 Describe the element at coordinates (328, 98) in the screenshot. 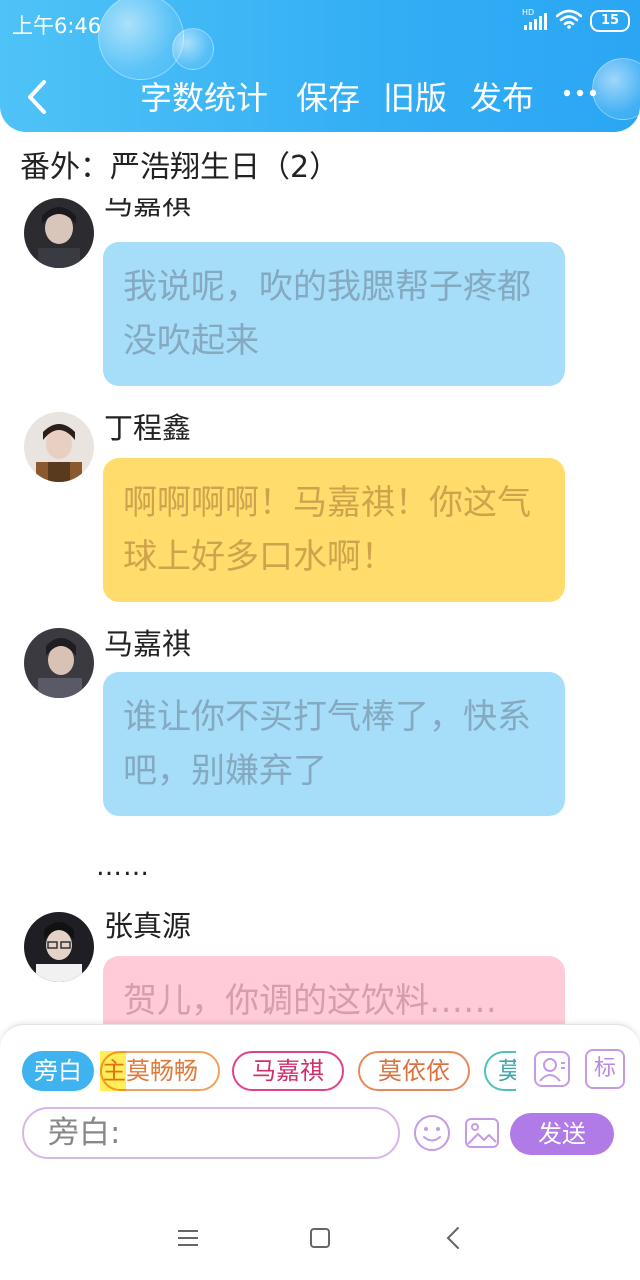

I see `save-button: 保存` at that location.